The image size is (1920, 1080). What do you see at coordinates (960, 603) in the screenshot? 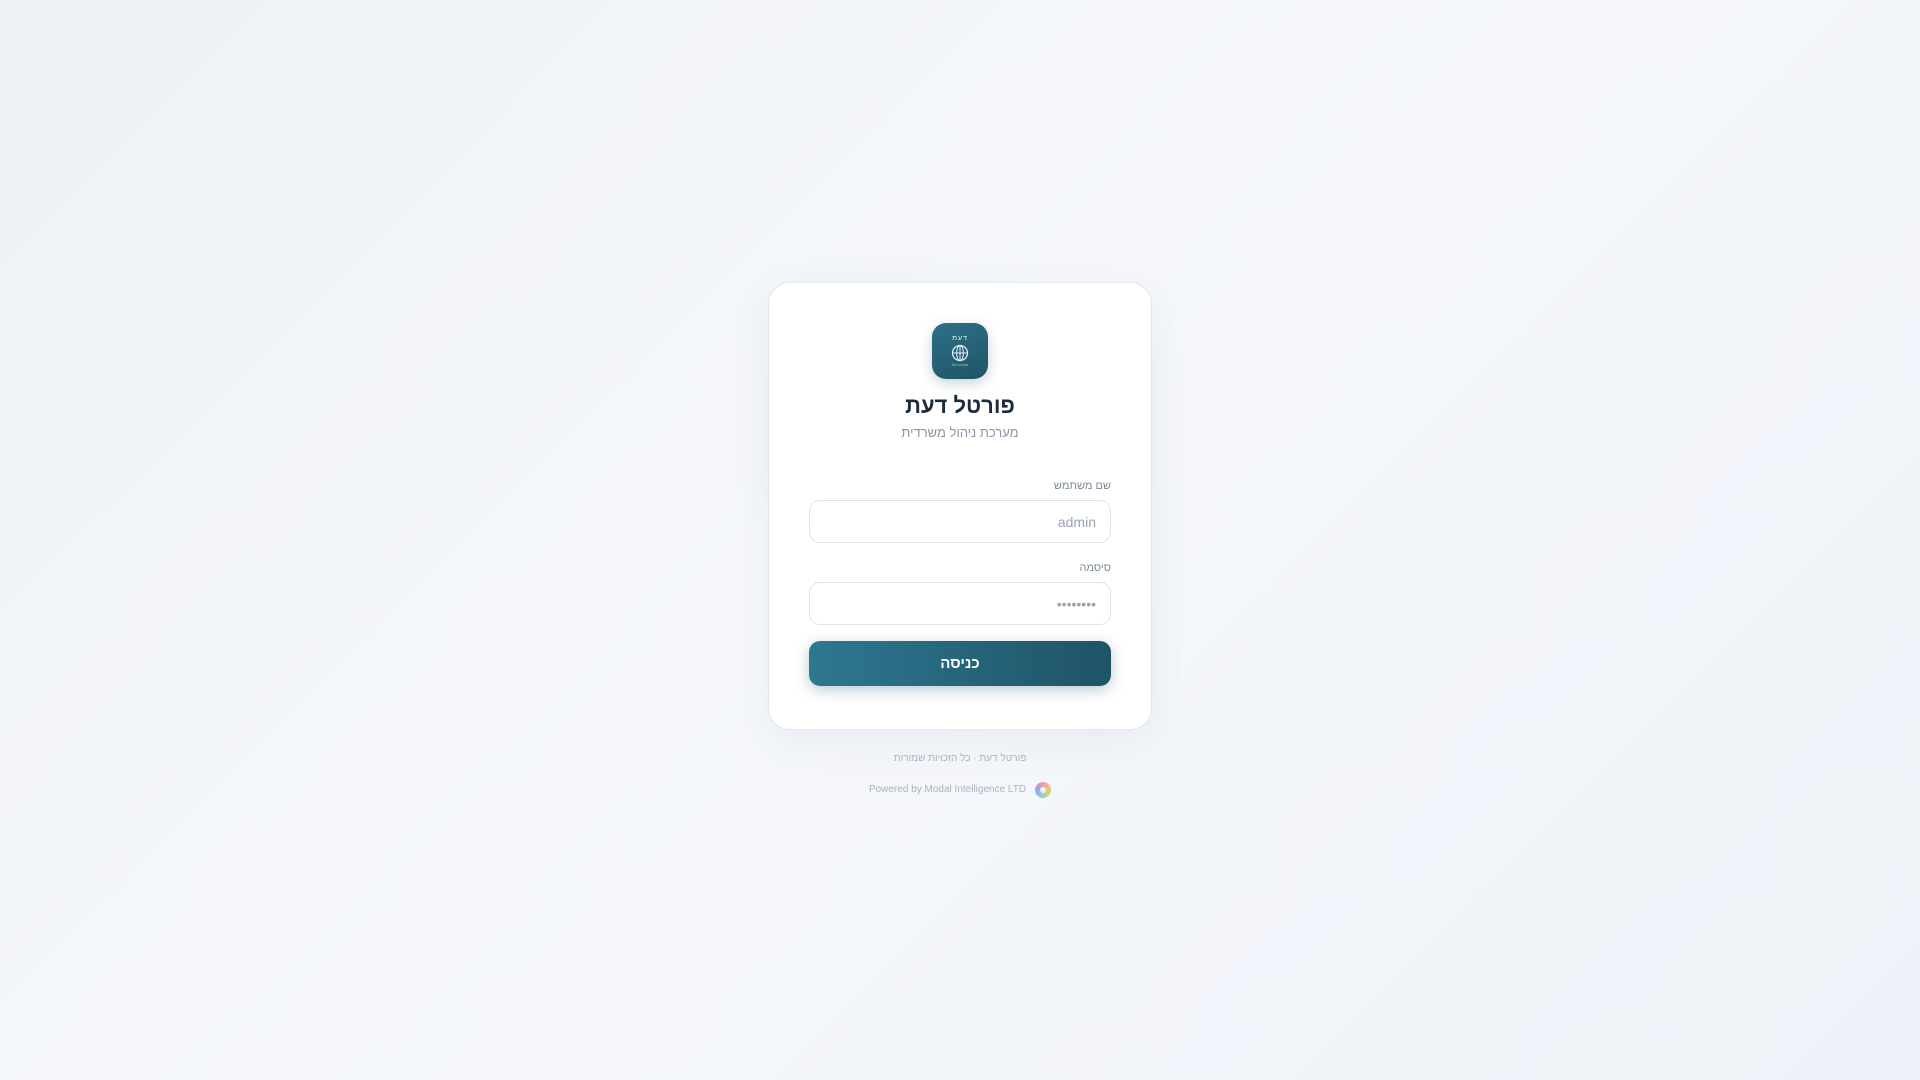
I see `password-input` at bounding box center [960, 603].